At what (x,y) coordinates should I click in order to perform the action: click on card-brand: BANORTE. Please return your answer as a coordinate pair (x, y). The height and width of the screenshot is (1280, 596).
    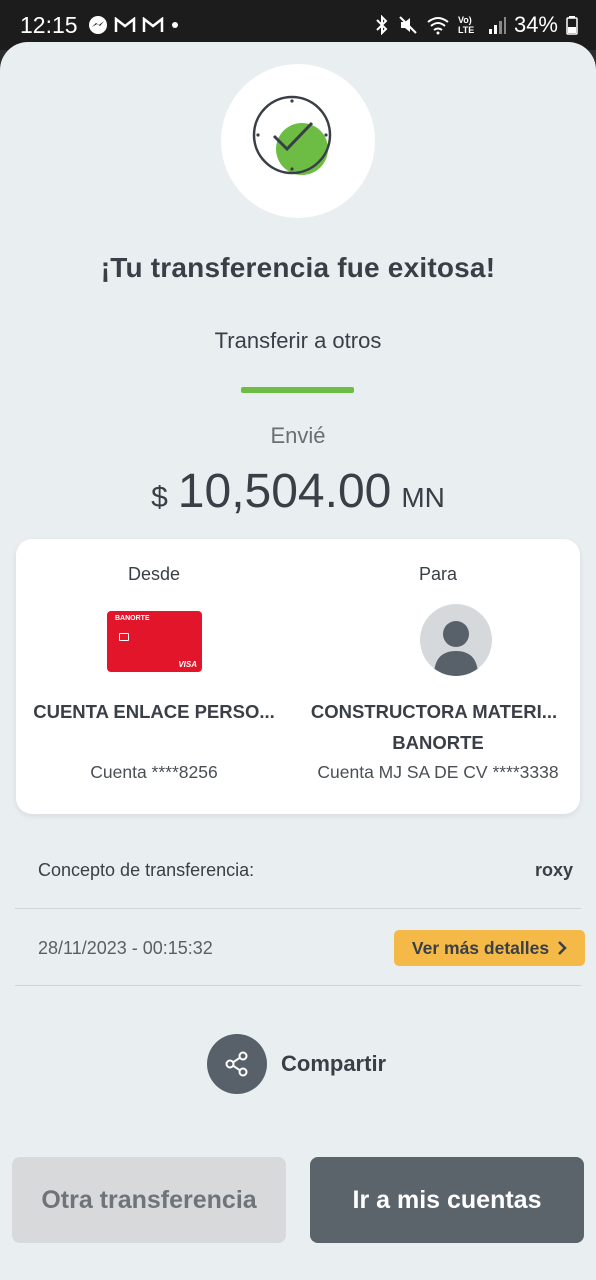
    Looking at the image, I should click on (132, 618).